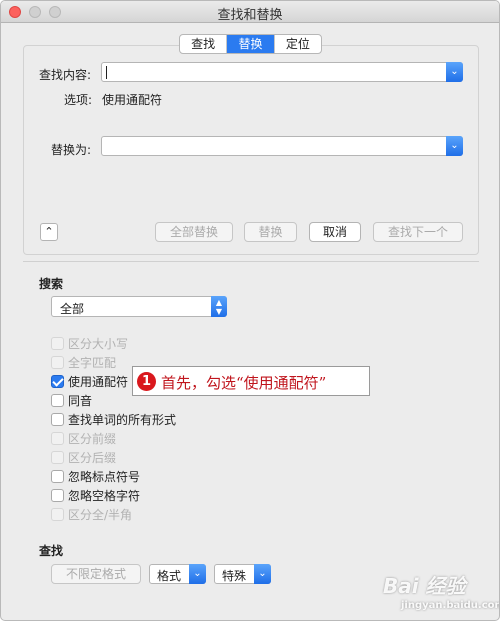 The height and width of the screenshot is (621, 500). I want to click on annotation-callout: 1 首先，勾选“使用通配符”, so click(251, 381).